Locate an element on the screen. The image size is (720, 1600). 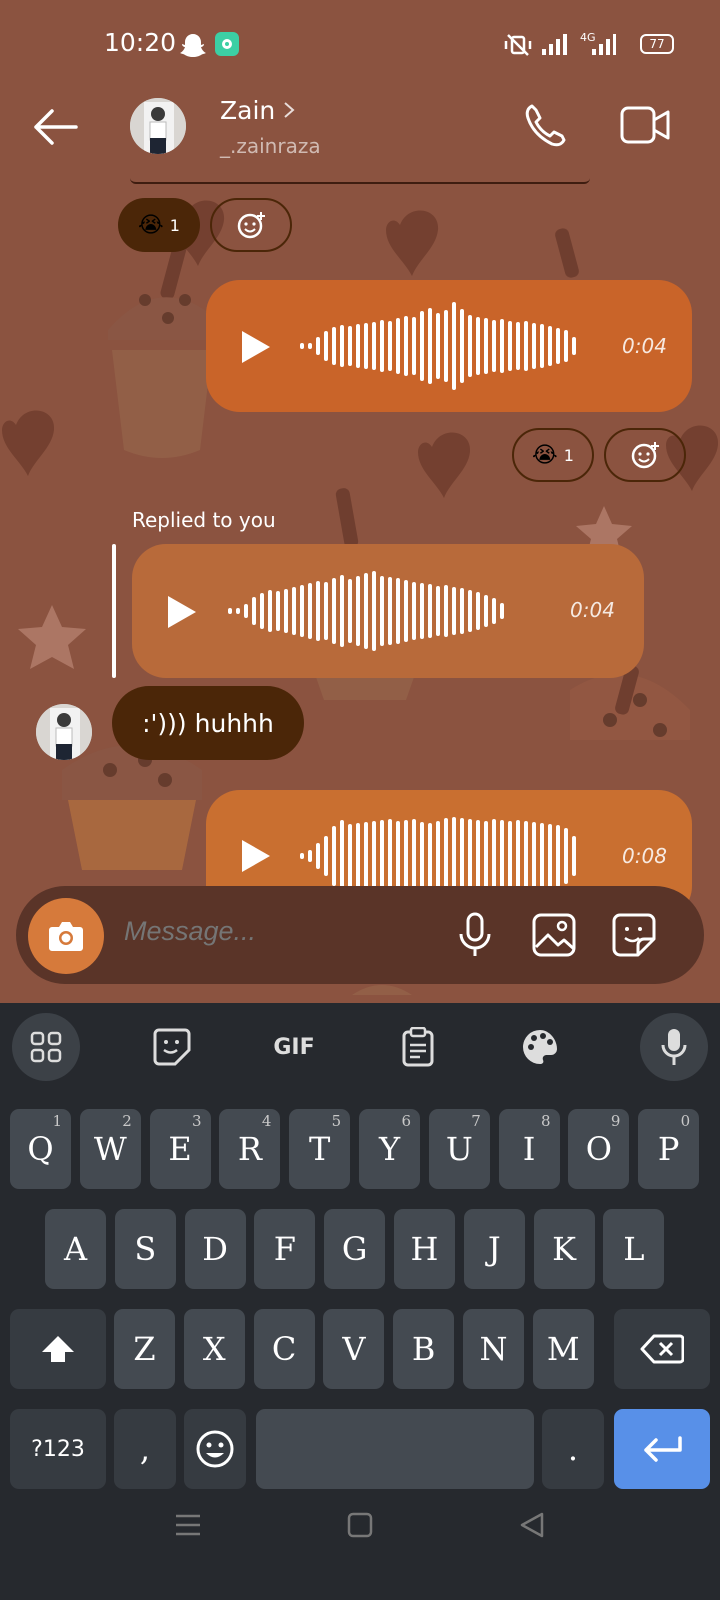
key-z: Z is located at coordinates (144, 1349).